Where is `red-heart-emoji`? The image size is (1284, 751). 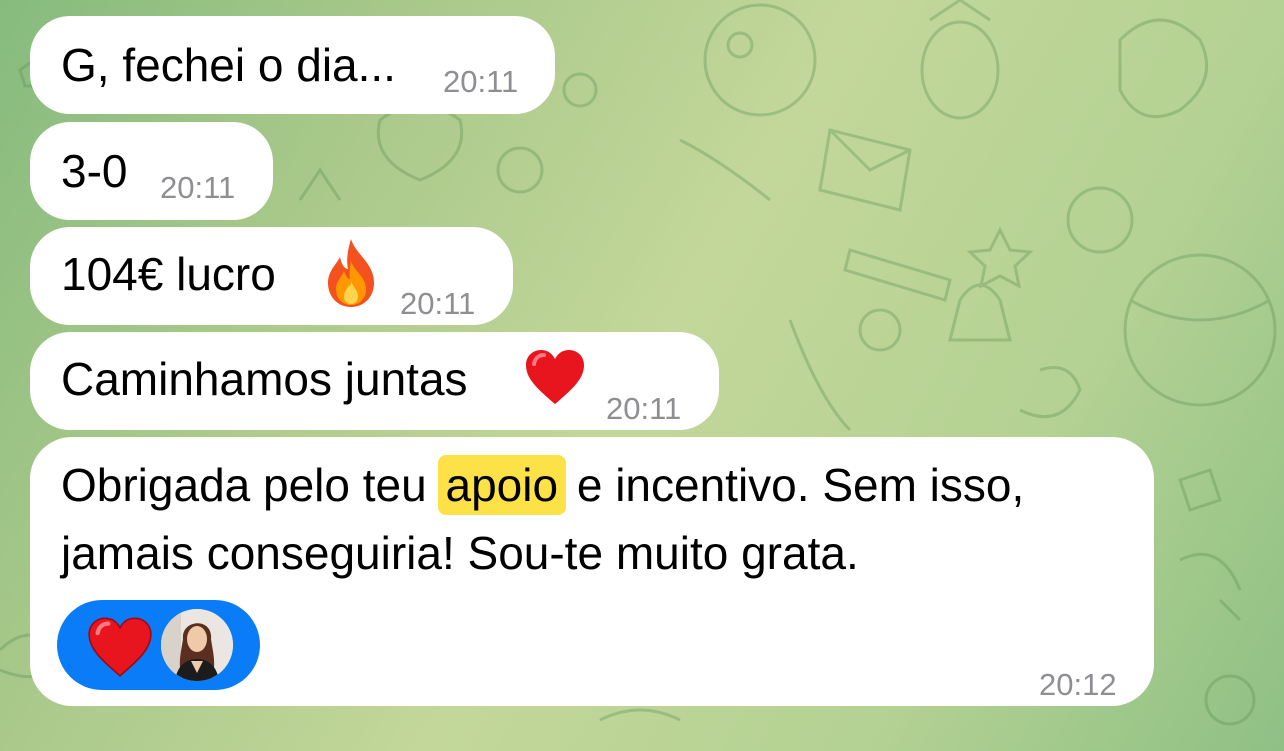
red-heart-emoji is located at coordinates (555, 377).